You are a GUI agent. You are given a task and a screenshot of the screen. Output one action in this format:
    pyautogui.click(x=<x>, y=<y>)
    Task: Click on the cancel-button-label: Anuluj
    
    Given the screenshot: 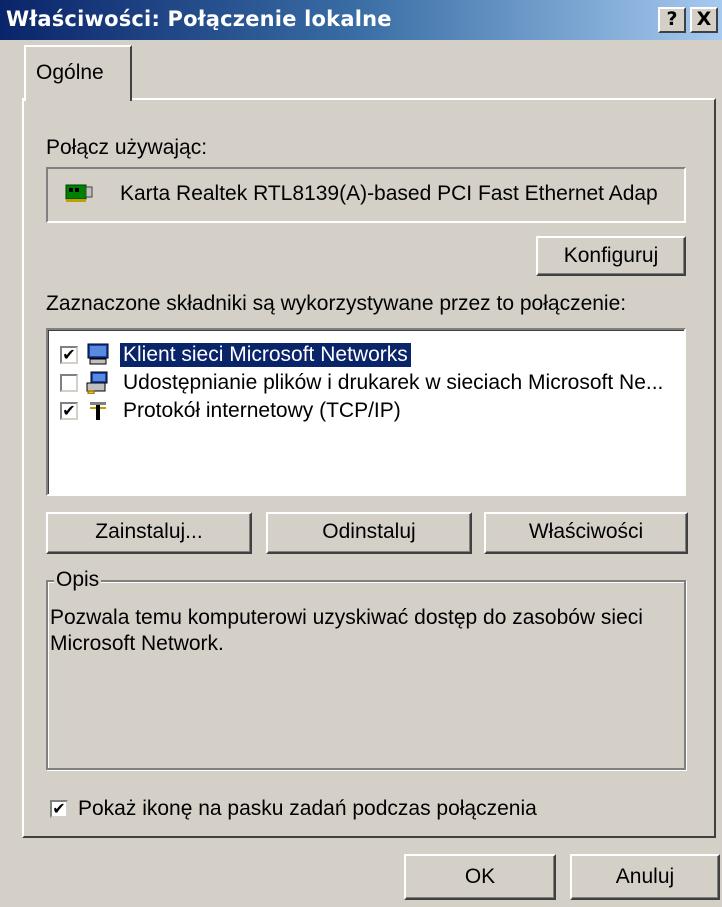 What is the action you would take?
    pyautogui.click(x=645, y=876)
    